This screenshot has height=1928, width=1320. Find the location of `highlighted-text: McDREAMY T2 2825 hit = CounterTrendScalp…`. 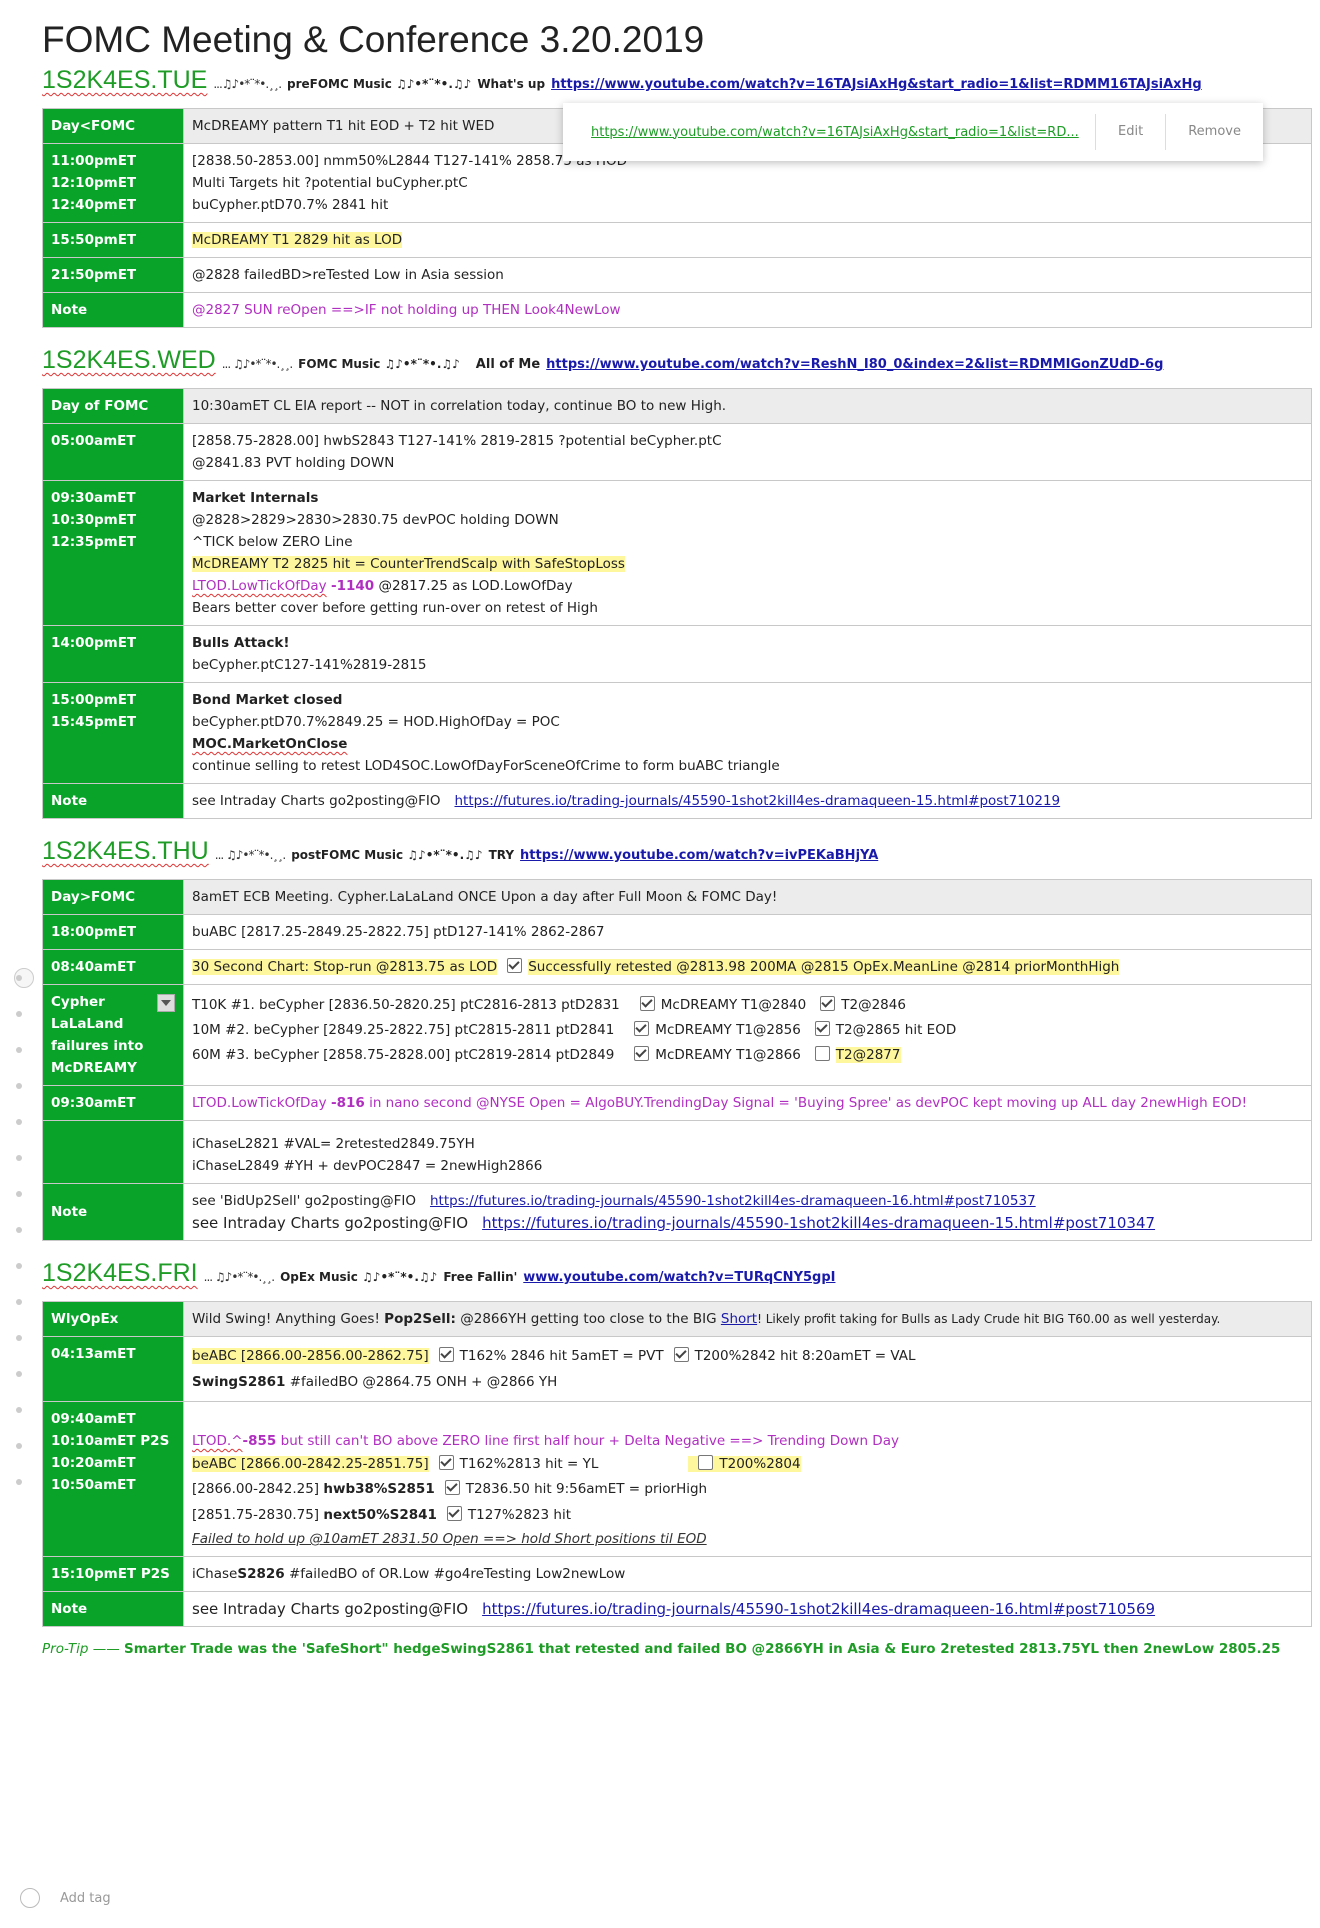

highlighted-text: McDREAMY T2 2825 hit = CounterTrendScalp… is located at coordinates (408, 564).